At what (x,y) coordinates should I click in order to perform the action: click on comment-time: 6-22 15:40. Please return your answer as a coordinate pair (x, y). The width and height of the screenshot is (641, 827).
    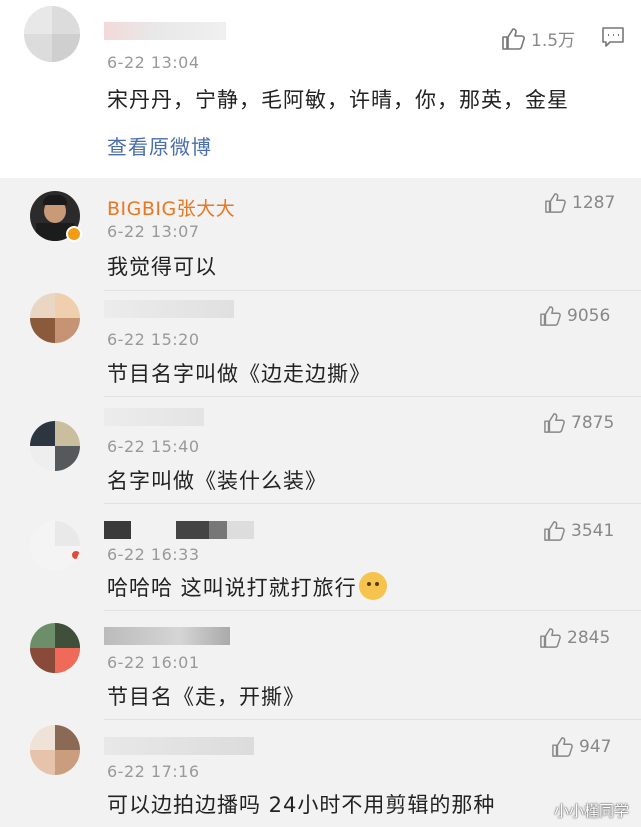
    Looking at the image, I should click on (153, 446).